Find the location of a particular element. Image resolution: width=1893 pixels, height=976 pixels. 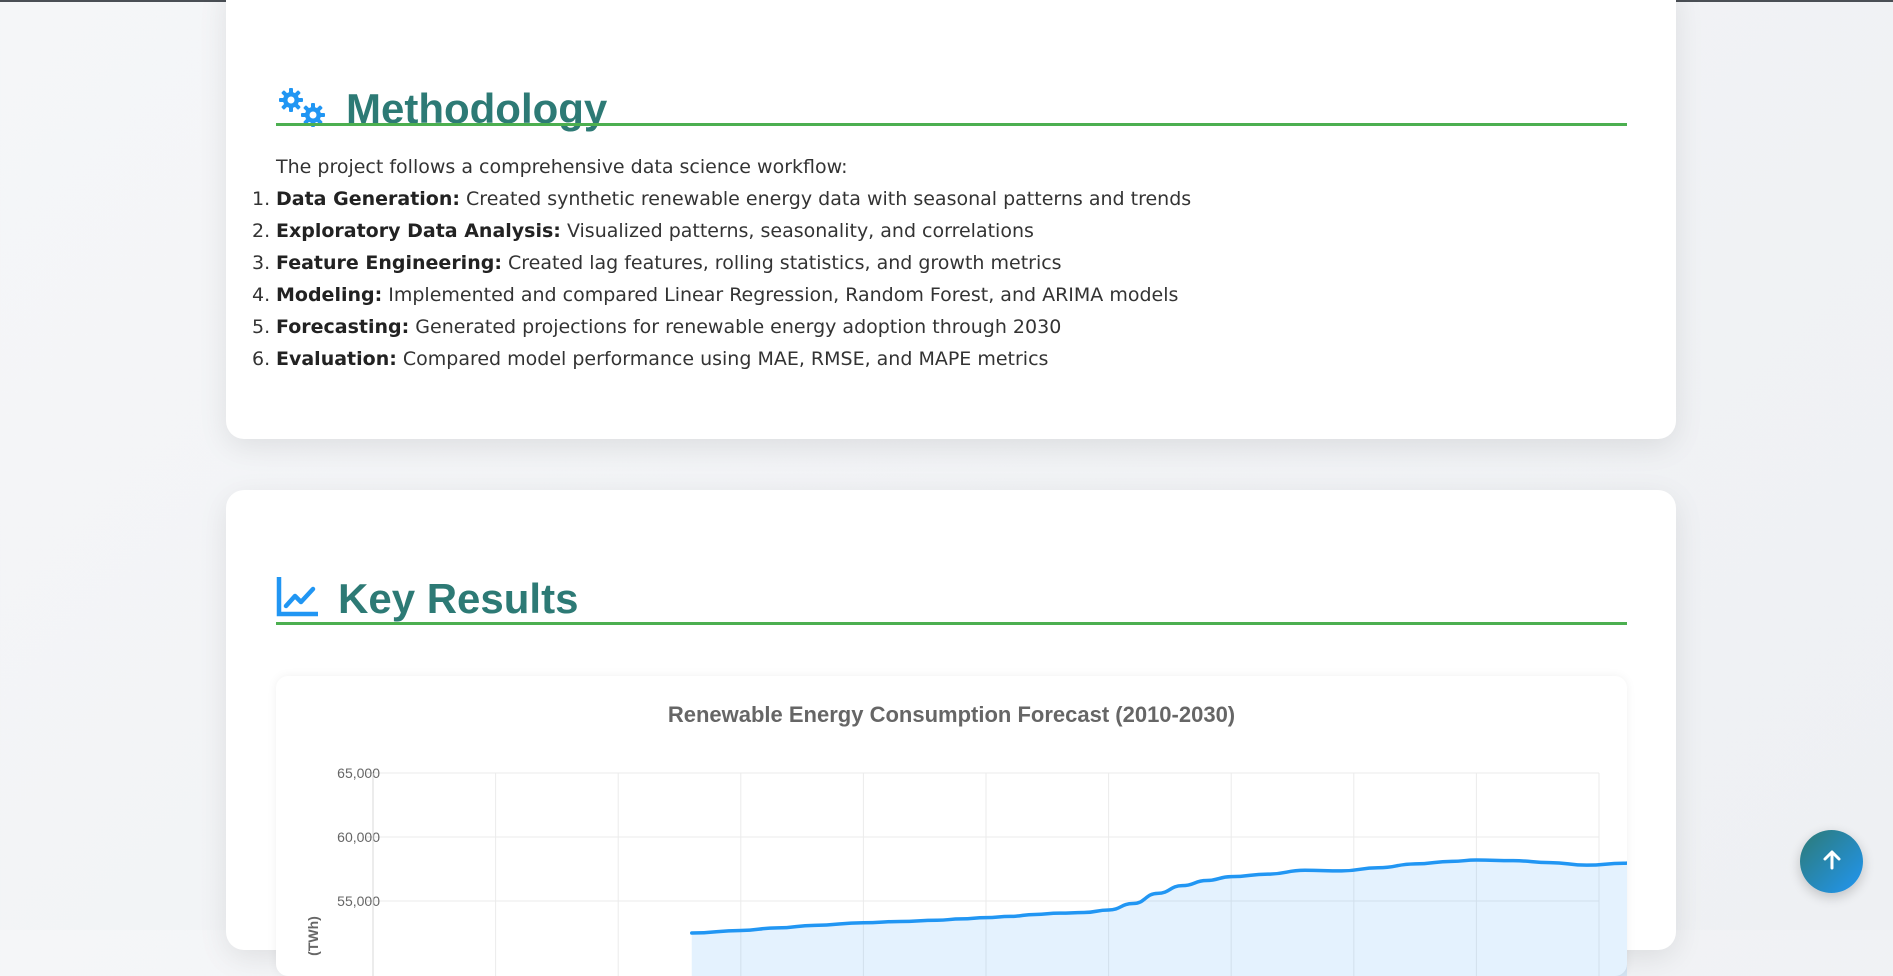

line-chart-icon is located at coordinates (297, 598).